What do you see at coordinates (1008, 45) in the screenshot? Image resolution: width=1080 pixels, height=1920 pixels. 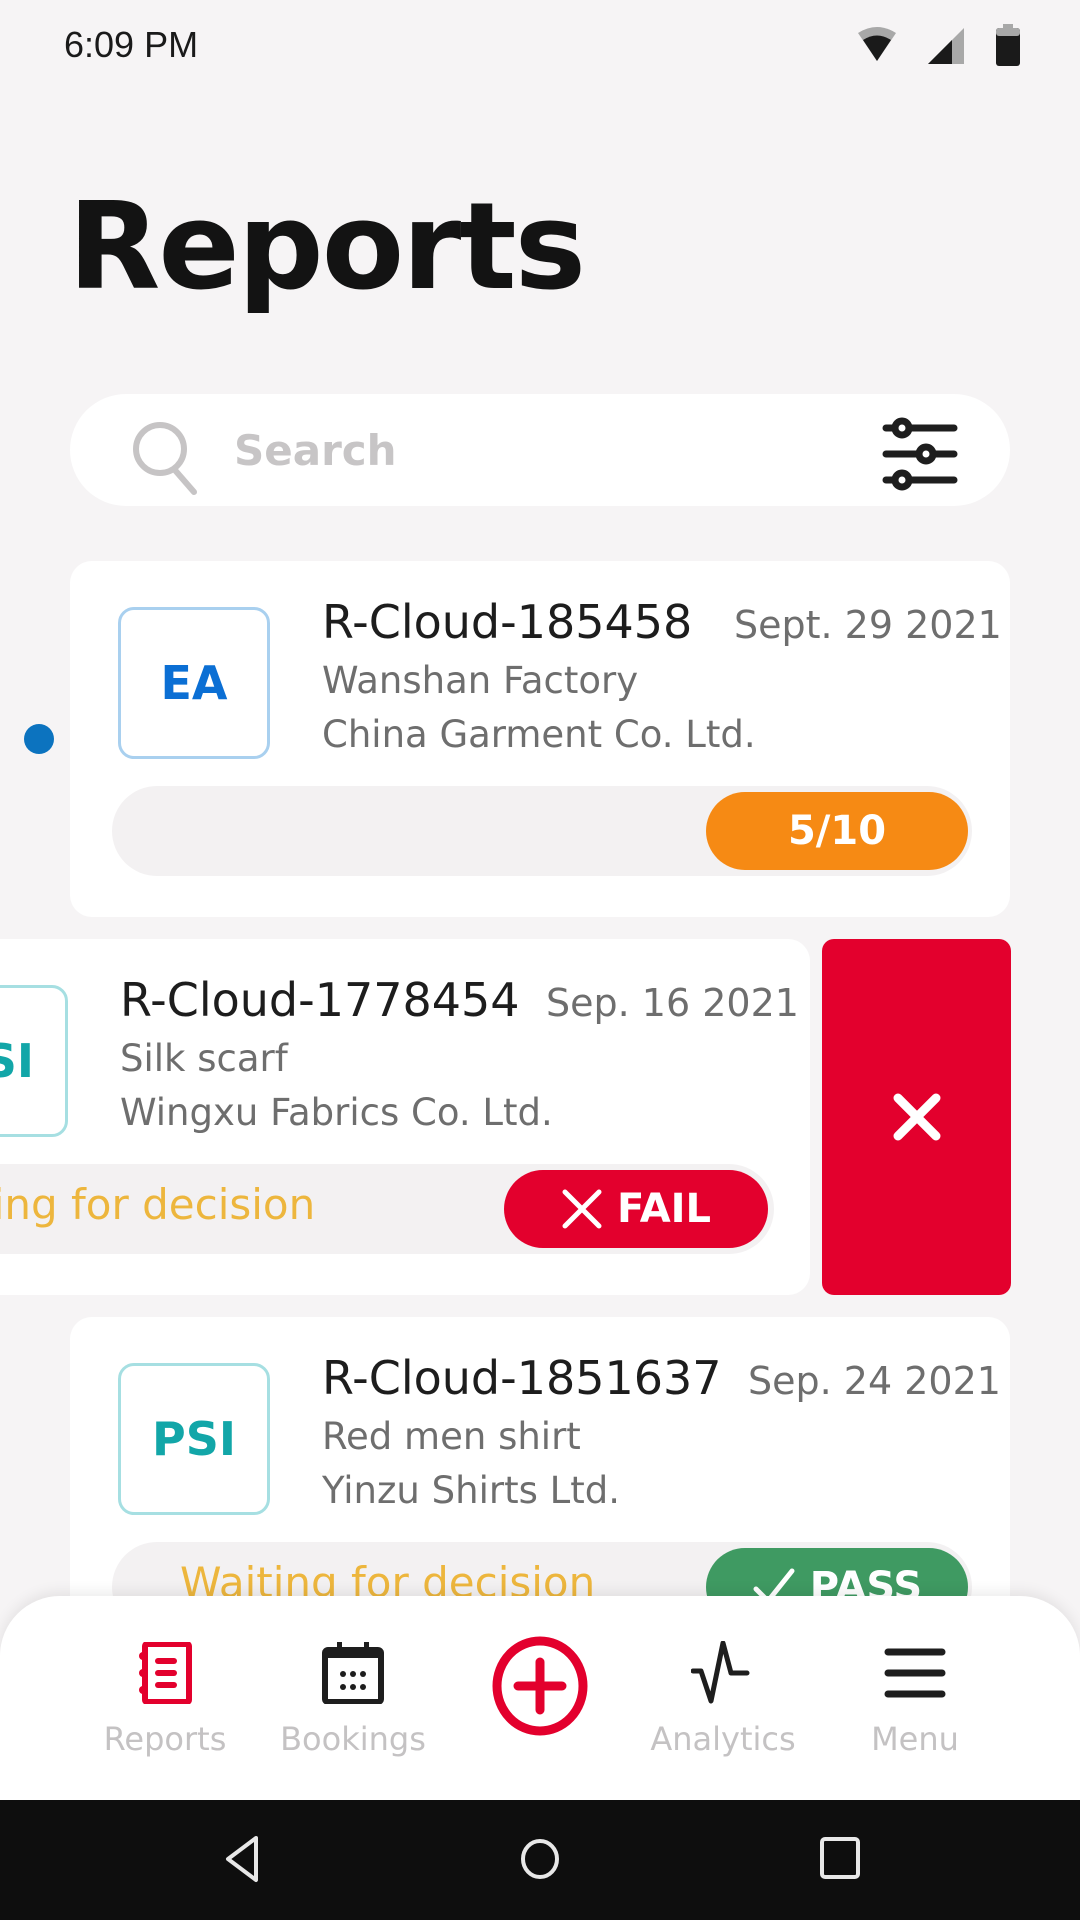 I see `battery-icon` at bounding box center [1008, 45].